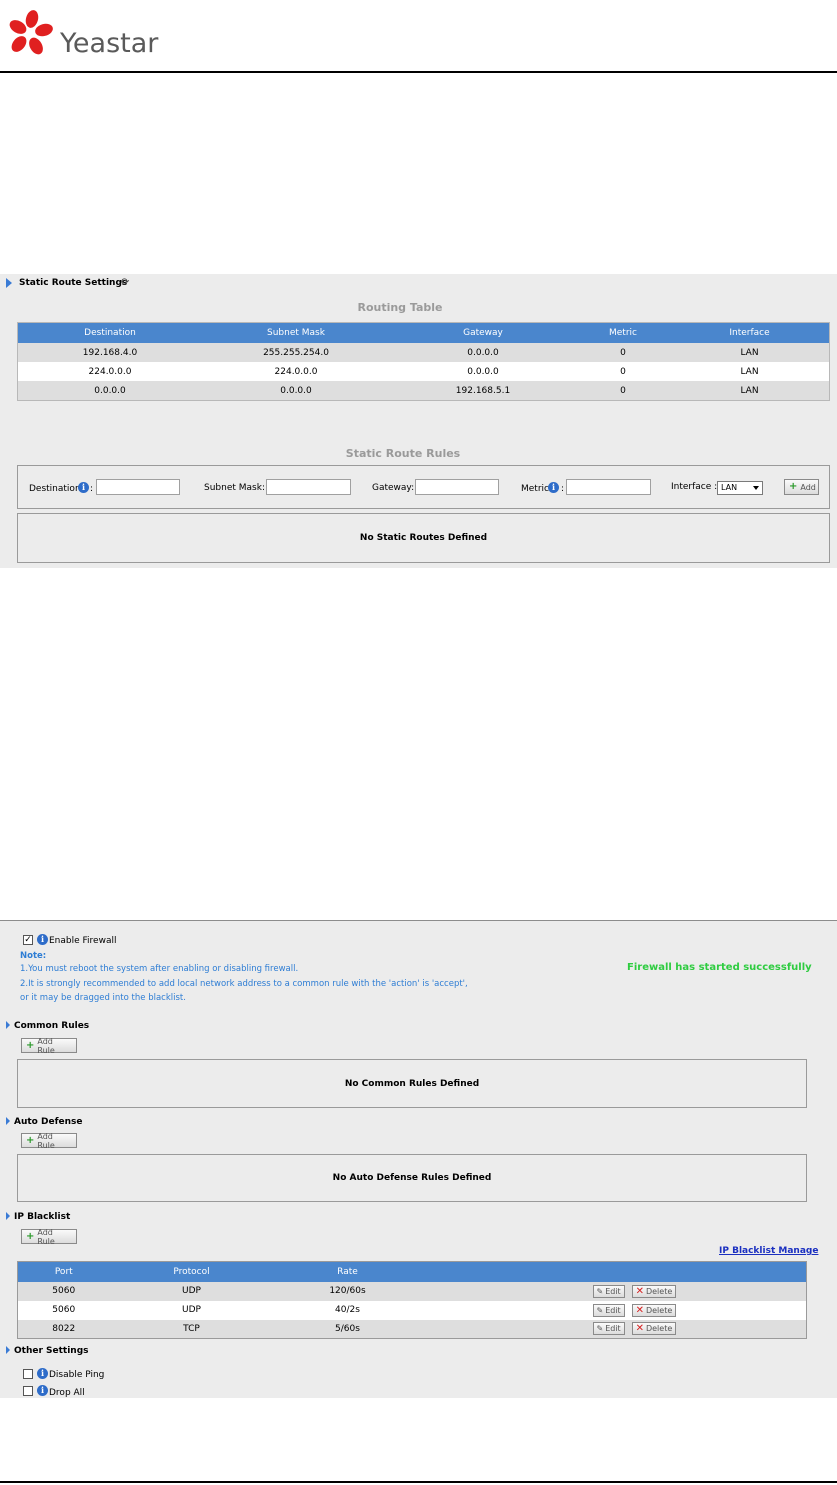 This screenshot has width=837, height=1485. I want to click on metric-colon: :, so click(563, 489).